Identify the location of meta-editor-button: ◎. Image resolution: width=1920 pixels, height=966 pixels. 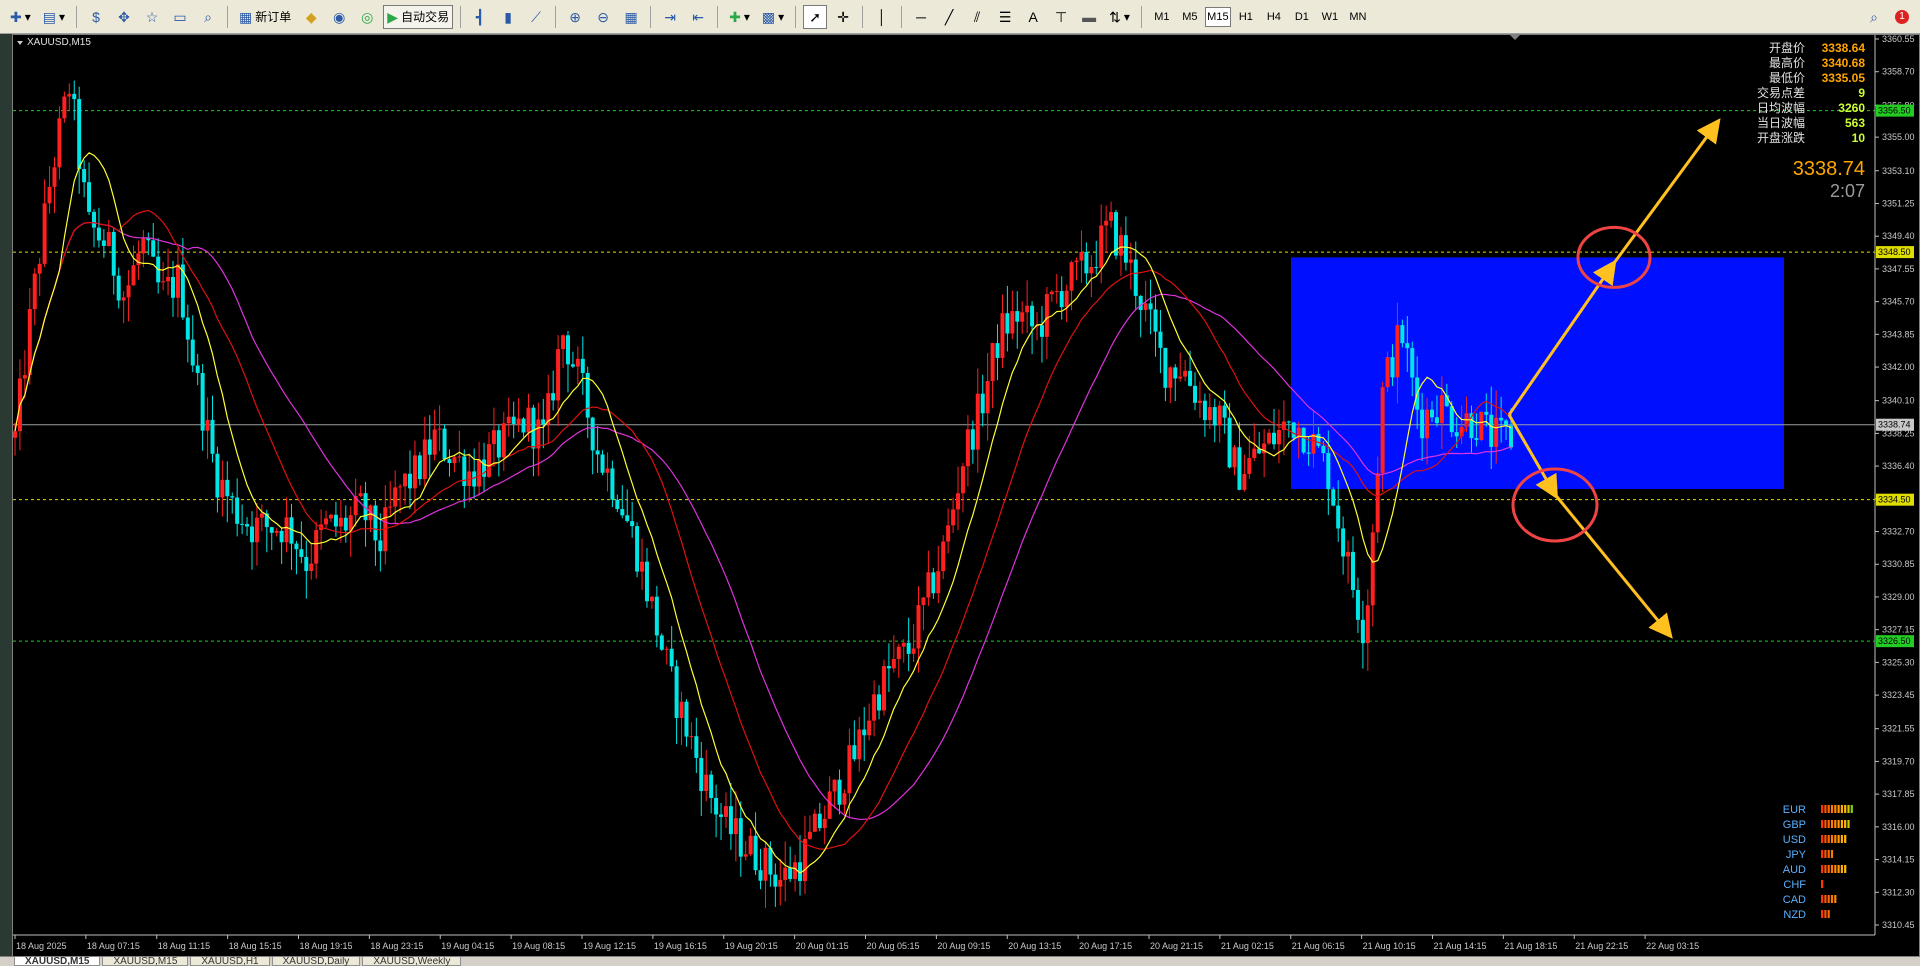
(367, 17).